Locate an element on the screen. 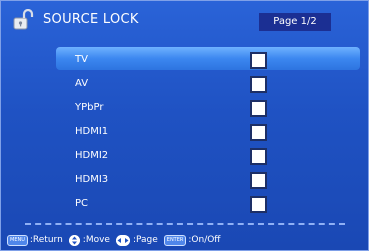  source-label: PC is located at coordinates (82, 203).